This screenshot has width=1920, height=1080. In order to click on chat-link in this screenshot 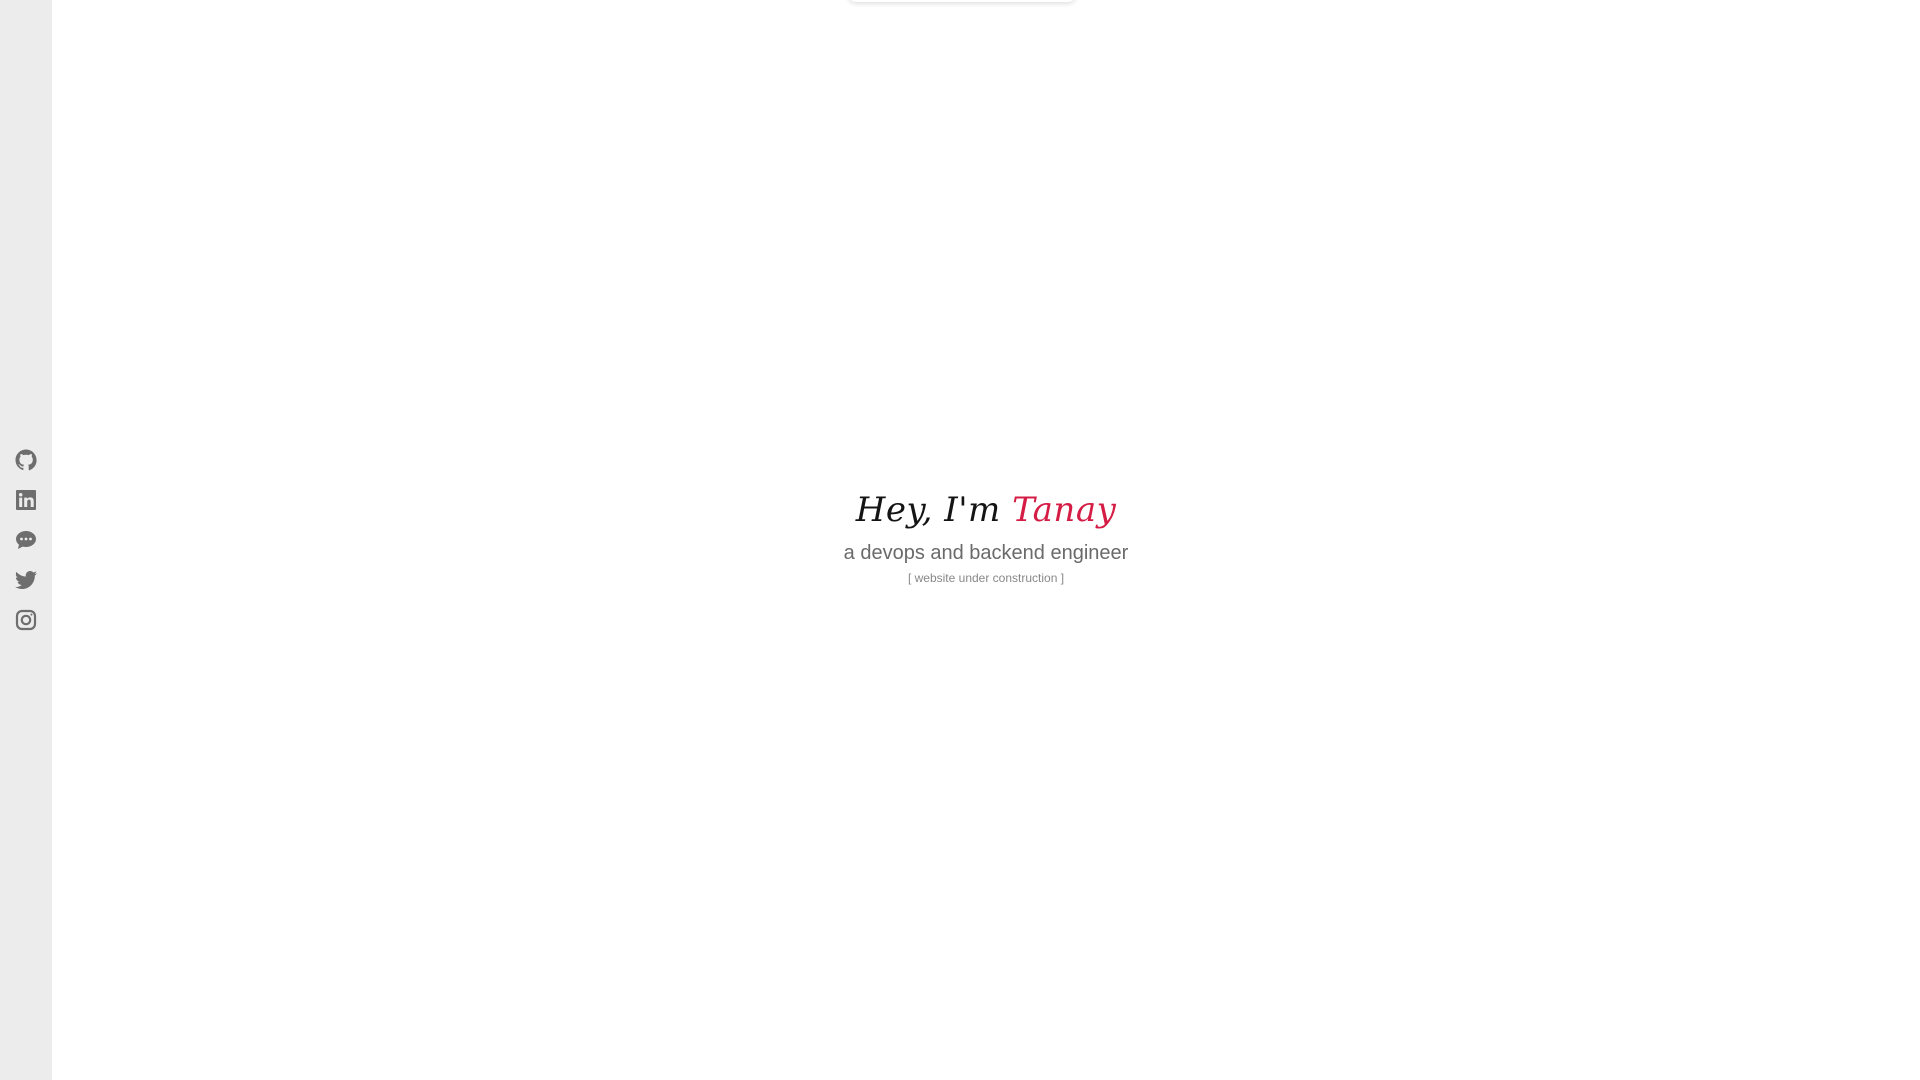, I will do `click(26, 540)`.